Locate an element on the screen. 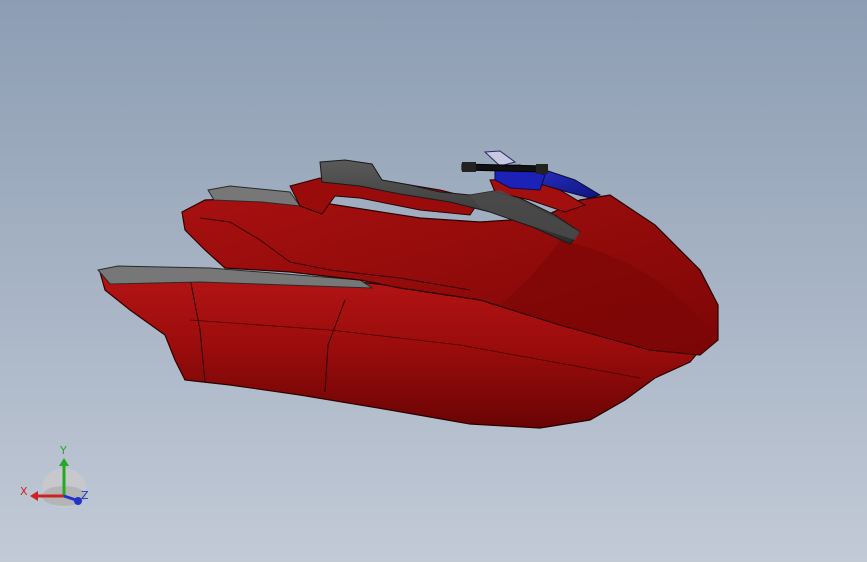  coordinate-triad: Y X Z is located at coordinates (58, 475).